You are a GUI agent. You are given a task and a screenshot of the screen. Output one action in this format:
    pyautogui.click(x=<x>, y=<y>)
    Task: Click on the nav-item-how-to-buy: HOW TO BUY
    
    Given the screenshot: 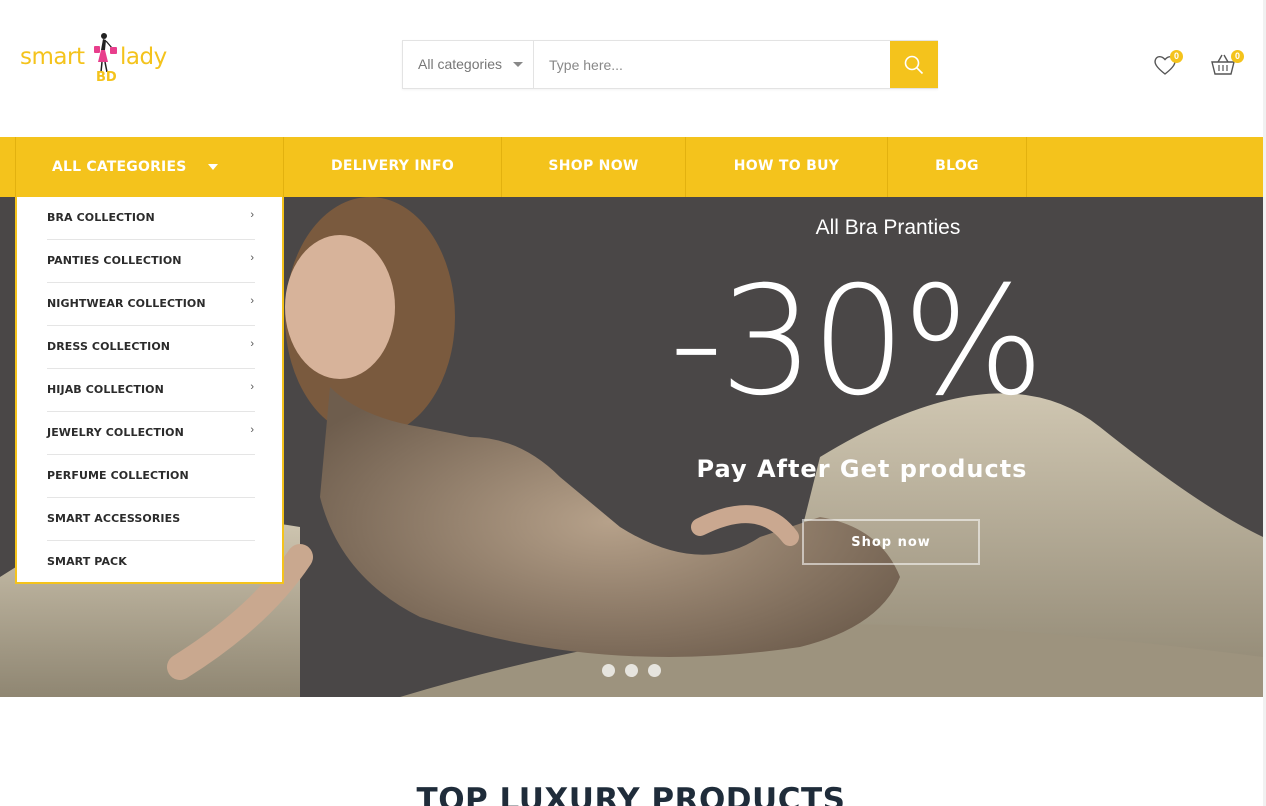 What is the action you would take?
    pyautogui.click(x=787, y=167)
    